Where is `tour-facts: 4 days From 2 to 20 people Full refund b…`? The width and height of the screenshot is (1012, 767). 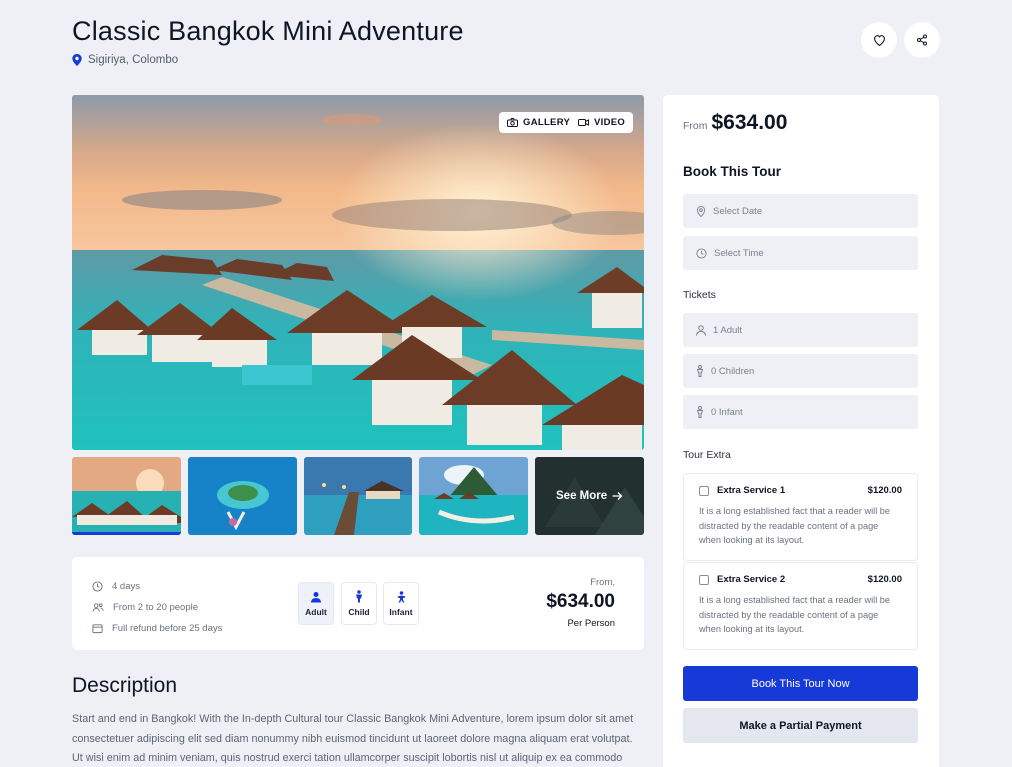
tour-facts: 4 days From 2 to 20 people Full refund b… is located at coordinates (157, 607).